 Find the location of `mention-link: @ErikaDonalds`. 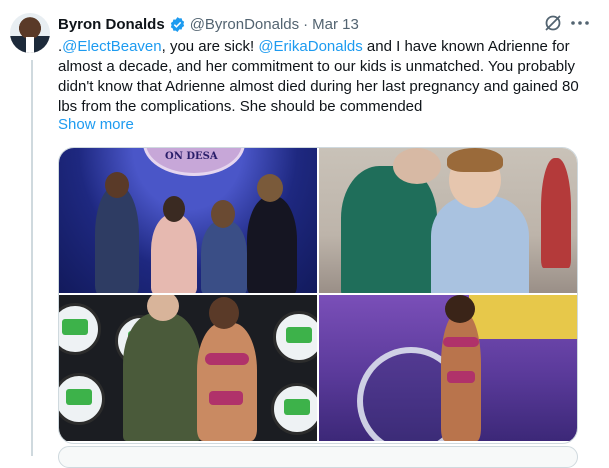

mention-link: @ErikaDonalds is located at coordinates (310, 46).